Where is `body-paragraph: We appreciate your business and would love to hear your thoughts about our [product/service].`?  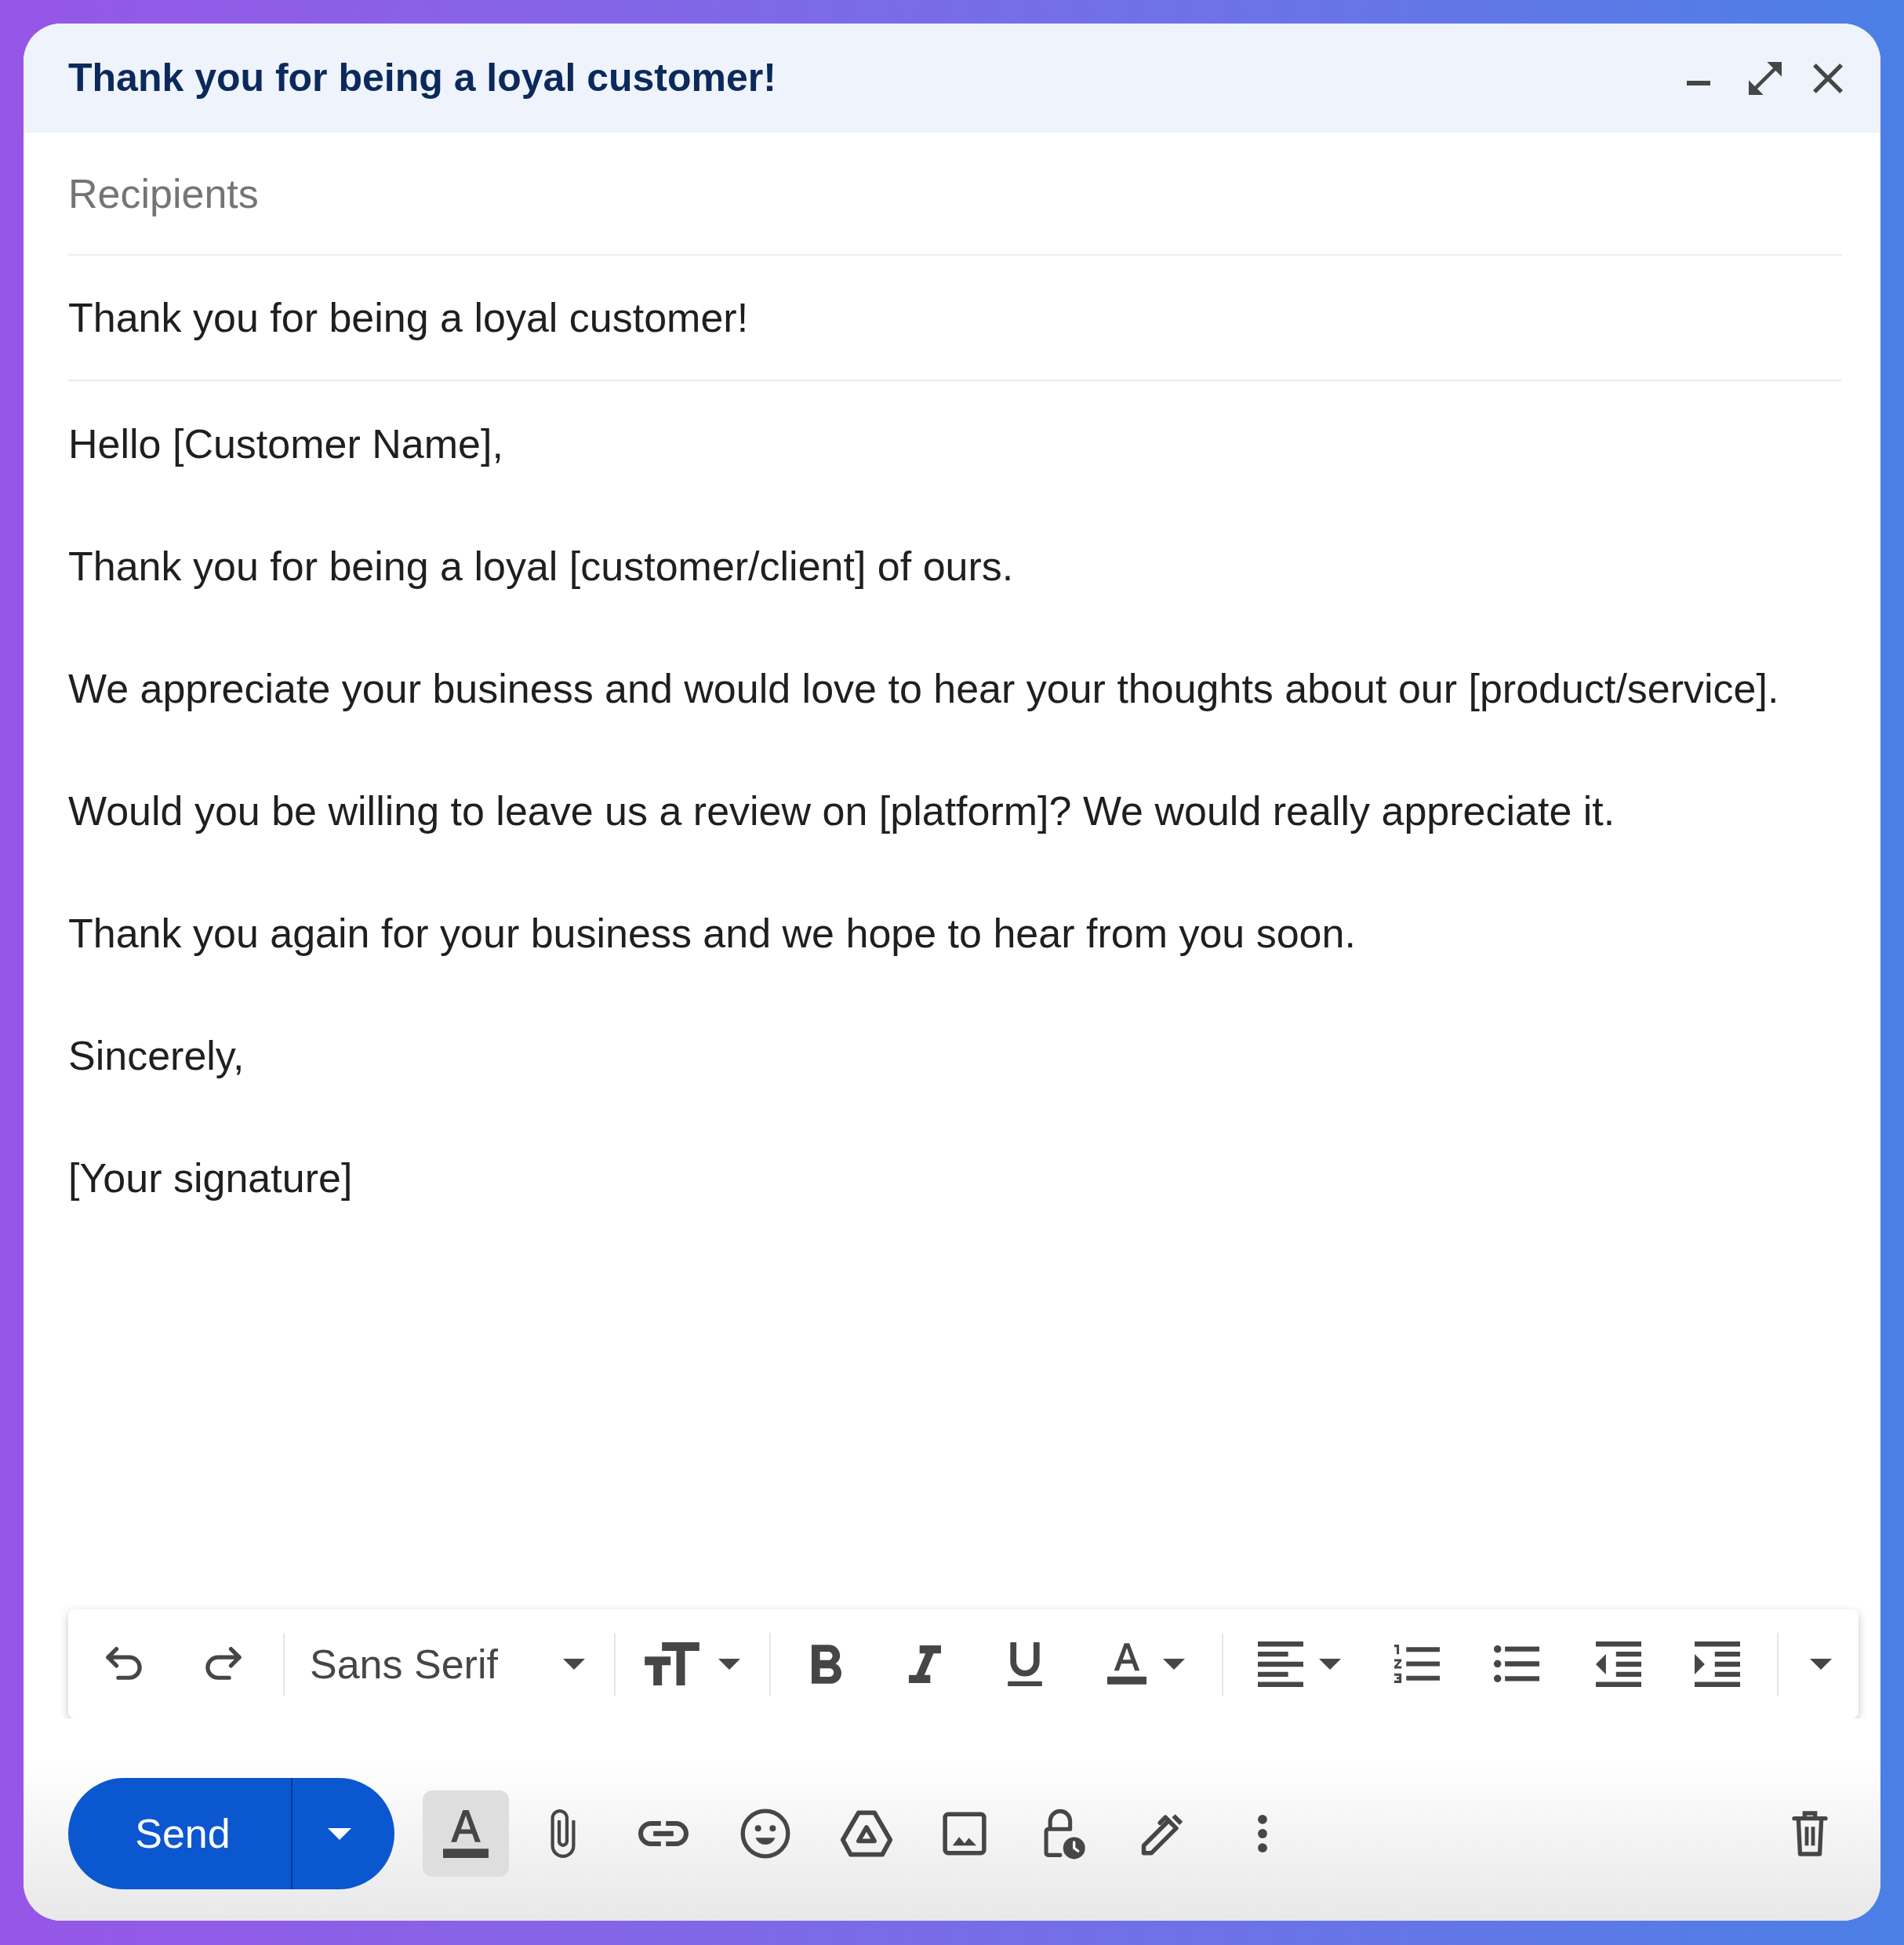
body-paragraph: We appreciate your business and would love to hear your thoughts about our [product/service]. is located at coordinates (923, 689).